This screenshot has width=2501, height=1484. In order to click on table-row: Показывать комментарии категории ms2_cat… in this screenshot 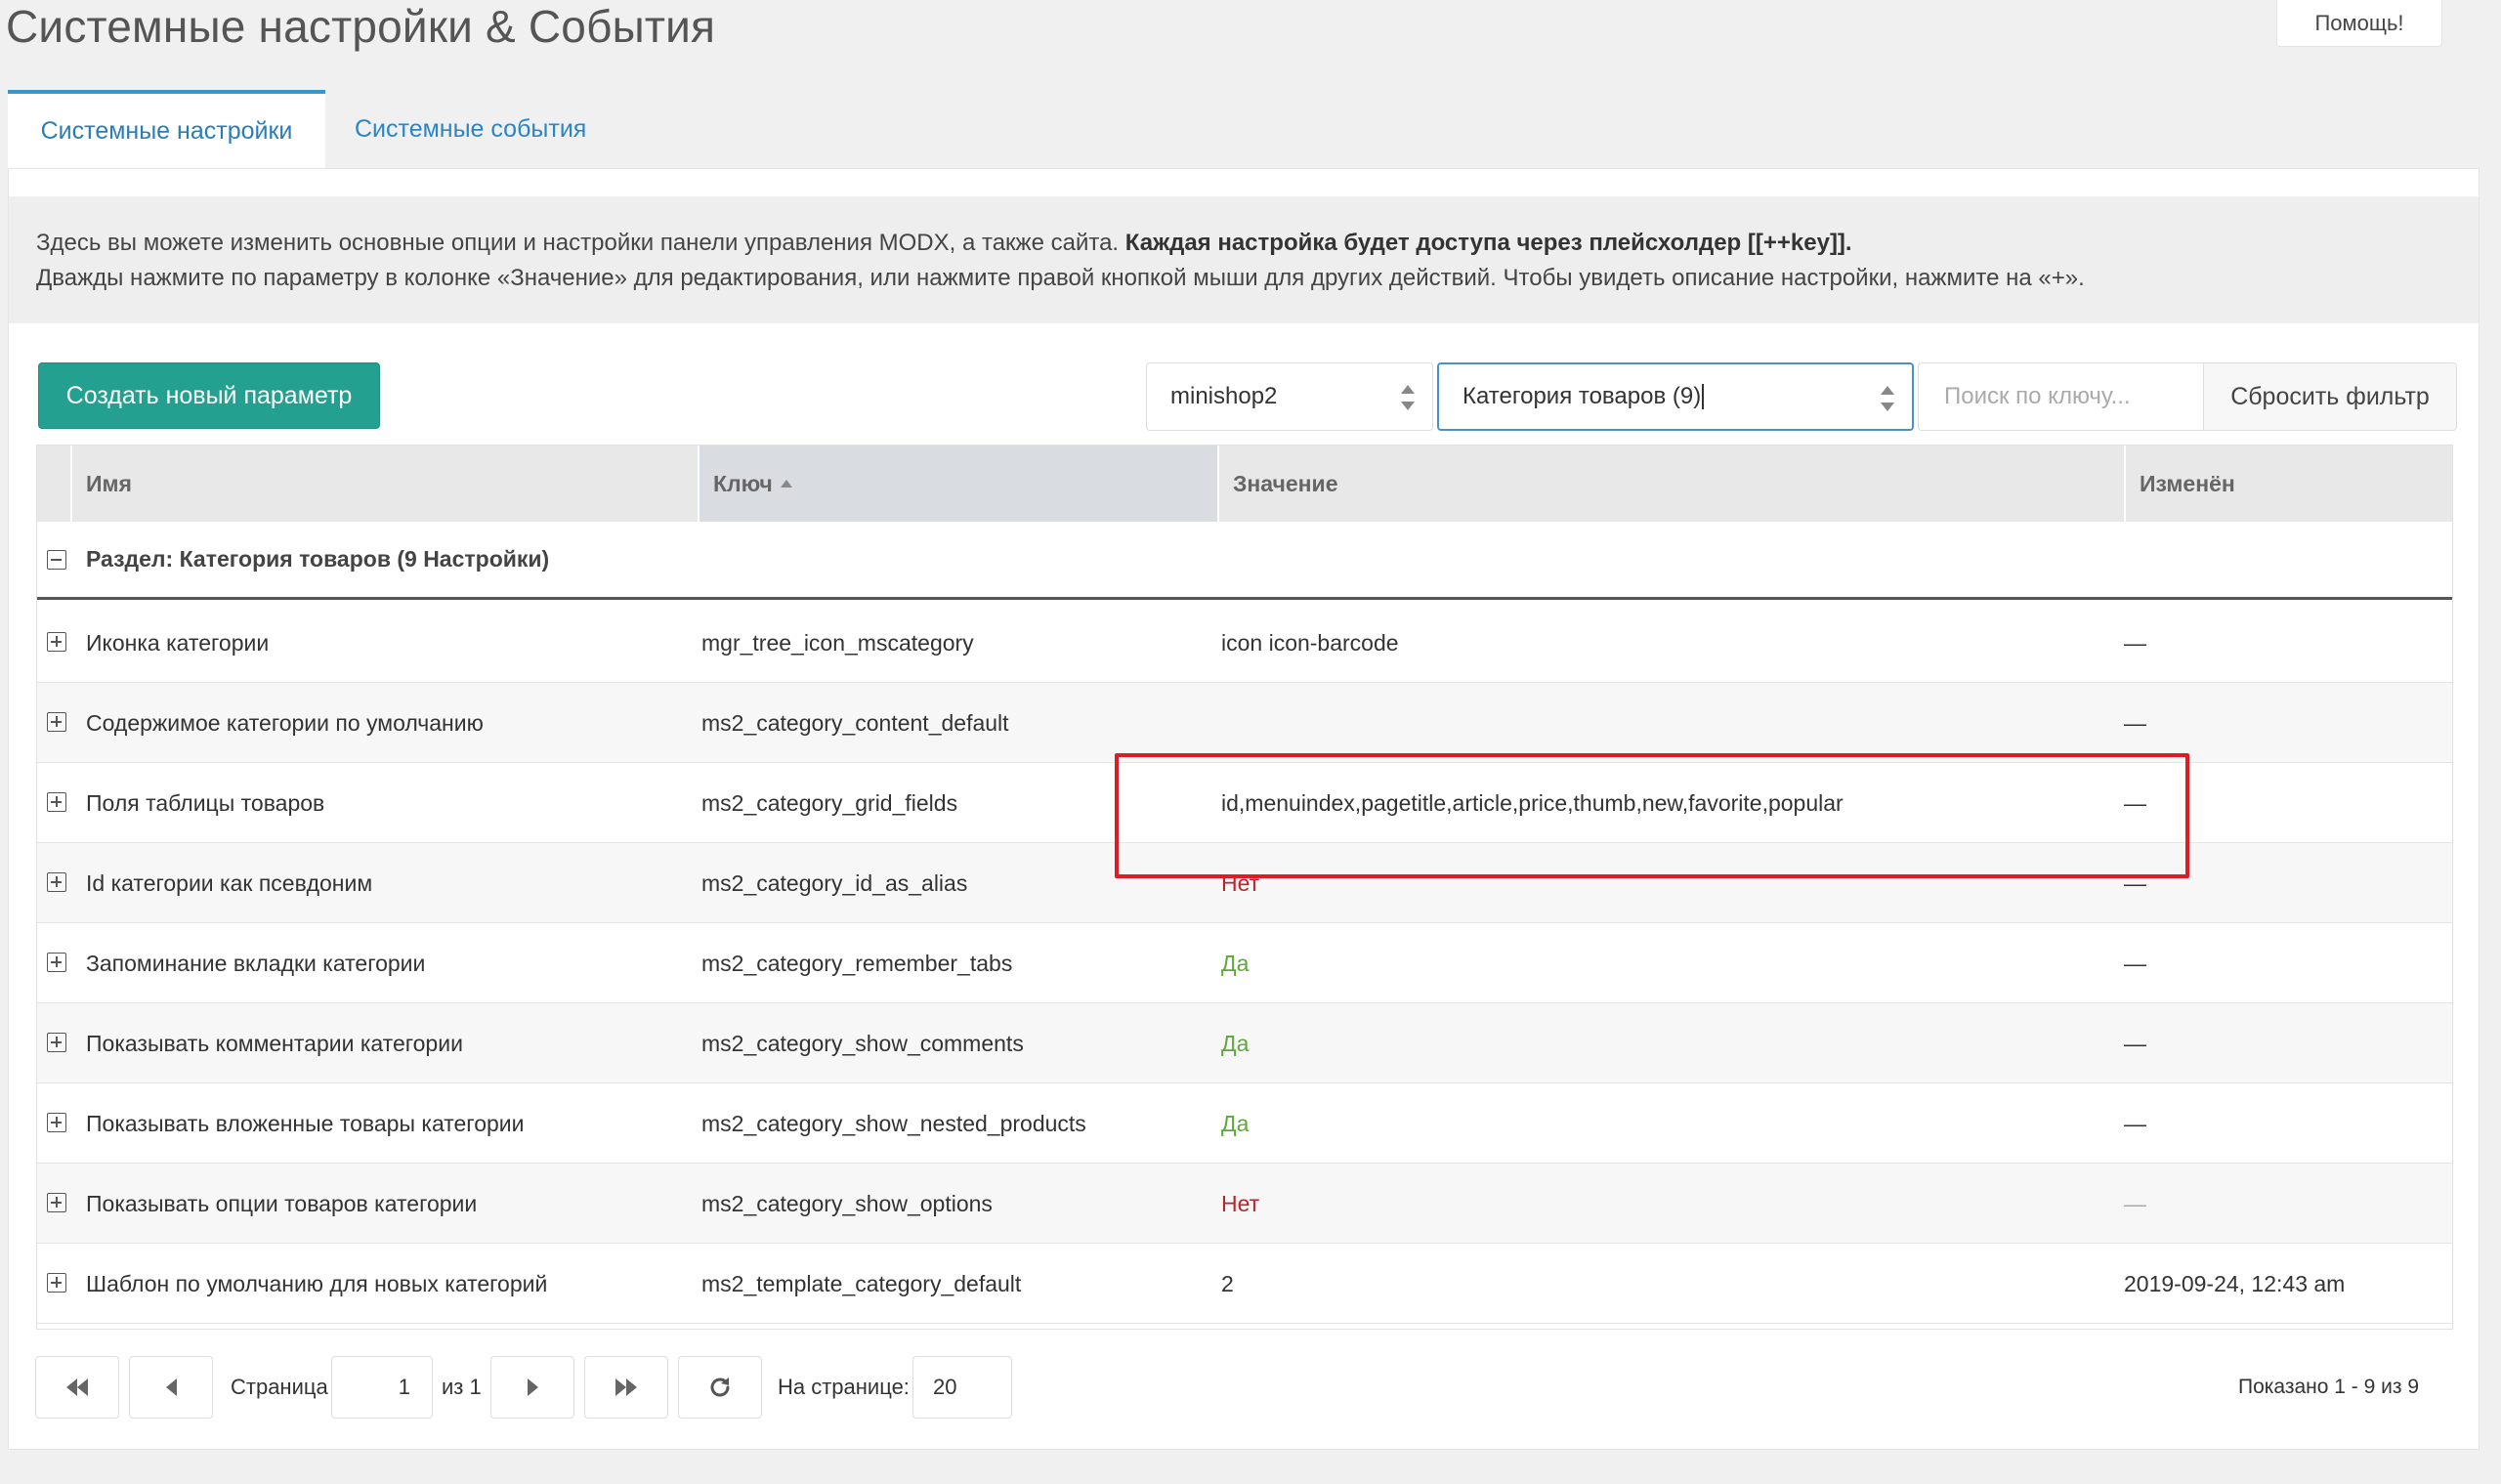, I will do `click(1244, 1043)`.